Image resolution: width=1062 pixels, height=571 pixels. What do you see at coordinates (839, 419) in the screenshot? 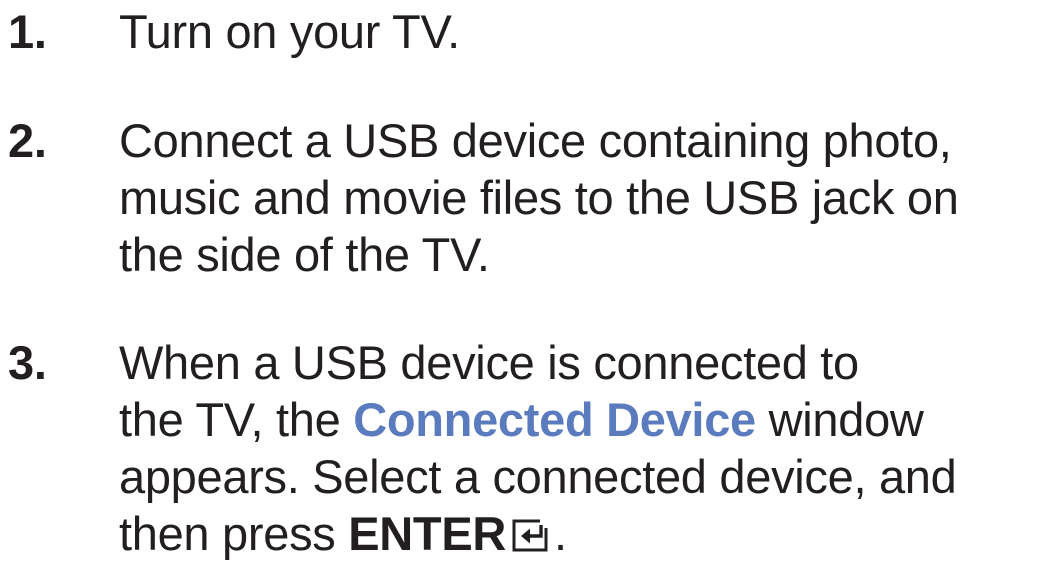
I see `step-3-line-2-after: window` at bounding box center [839, 419].